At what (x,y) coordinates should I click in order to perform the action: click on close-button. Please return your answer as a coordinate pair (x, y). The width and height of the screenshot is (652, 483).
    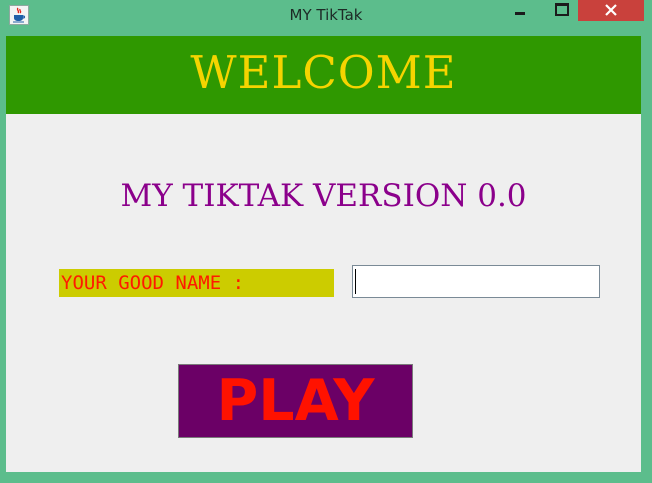
    Looking at the image, I should click on (611, 10).